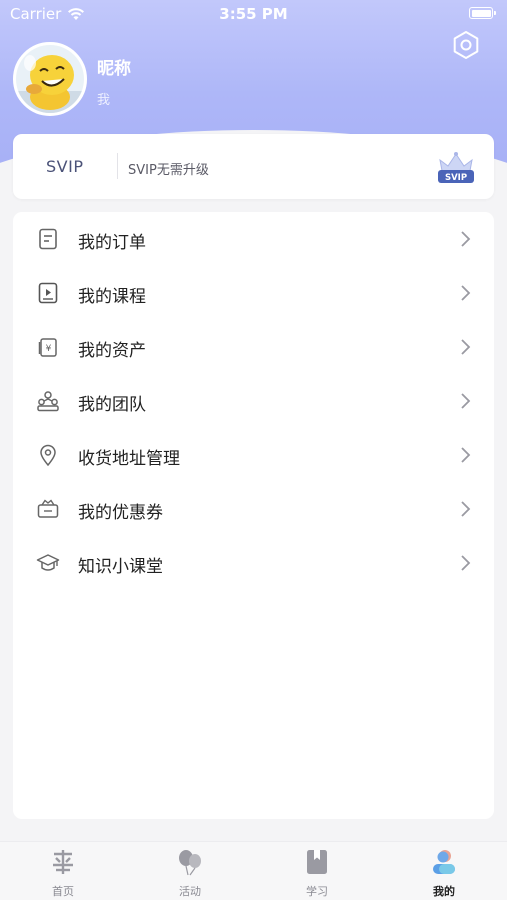 This screenshot has width=507, height=900. What do you see at coordinates (48, 508) in the screenshot?
I see `coupon-icon` at bounding box center [48, 508].